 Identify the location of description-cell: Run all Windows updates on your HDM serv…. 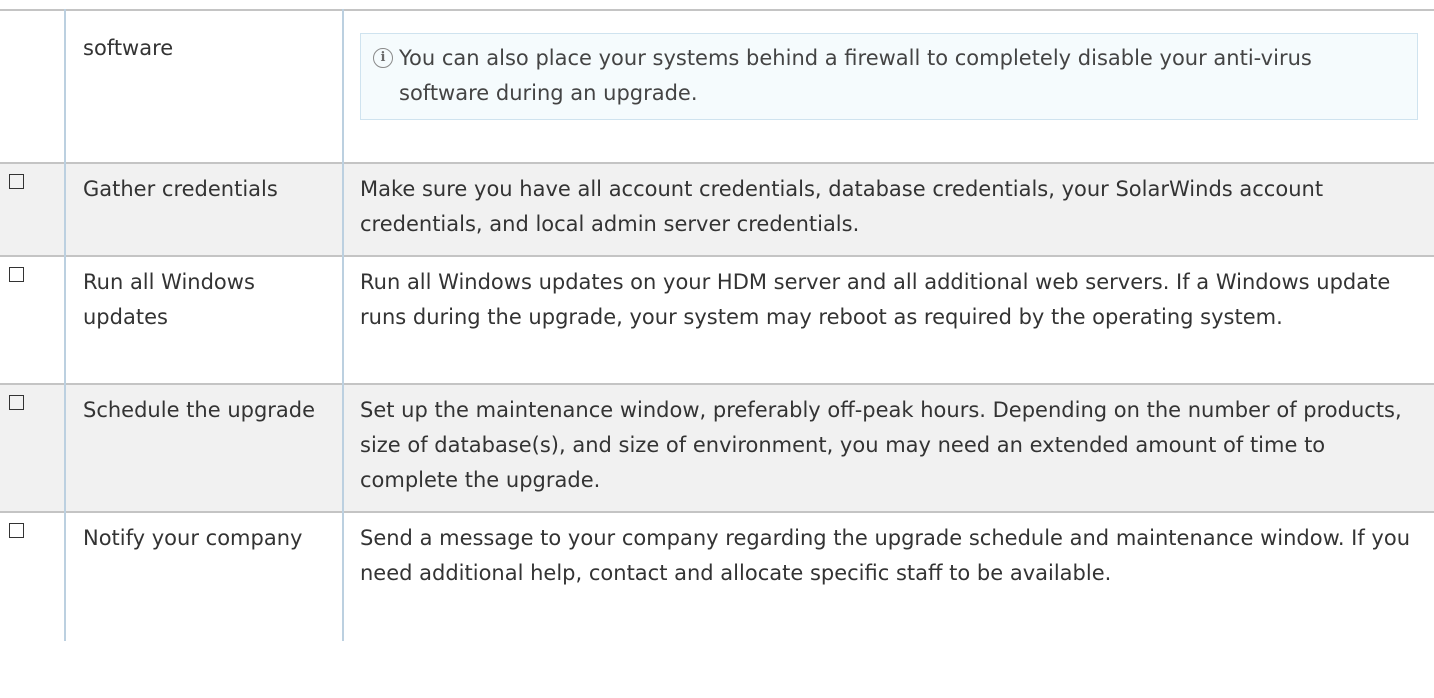
(888, 319).